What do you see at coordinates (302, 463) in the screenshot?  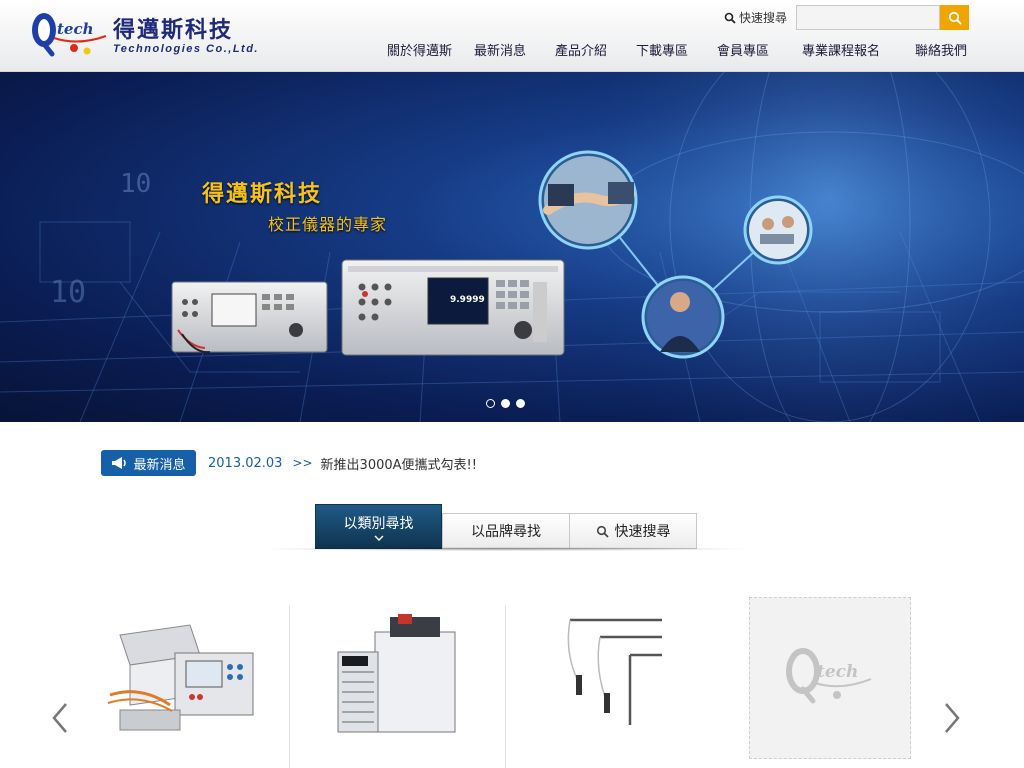 I see `news-arrow: >>` at bounding box center [302, 463].